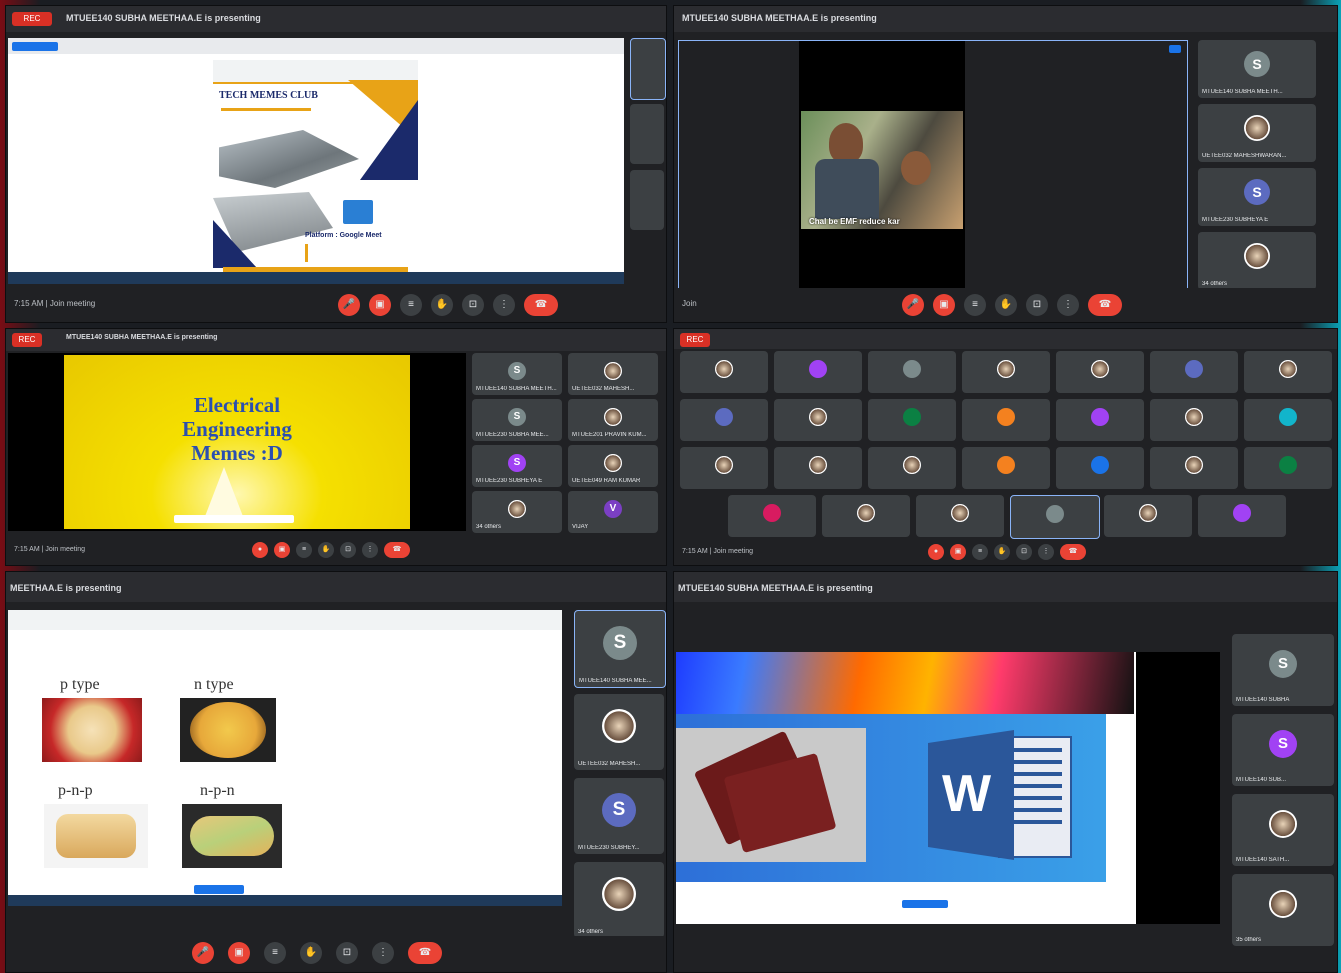  What do you see at coordinates (217, 790) in the screenshot?
I see `label-npn: n-p-n` at bounding box center [217, 790].